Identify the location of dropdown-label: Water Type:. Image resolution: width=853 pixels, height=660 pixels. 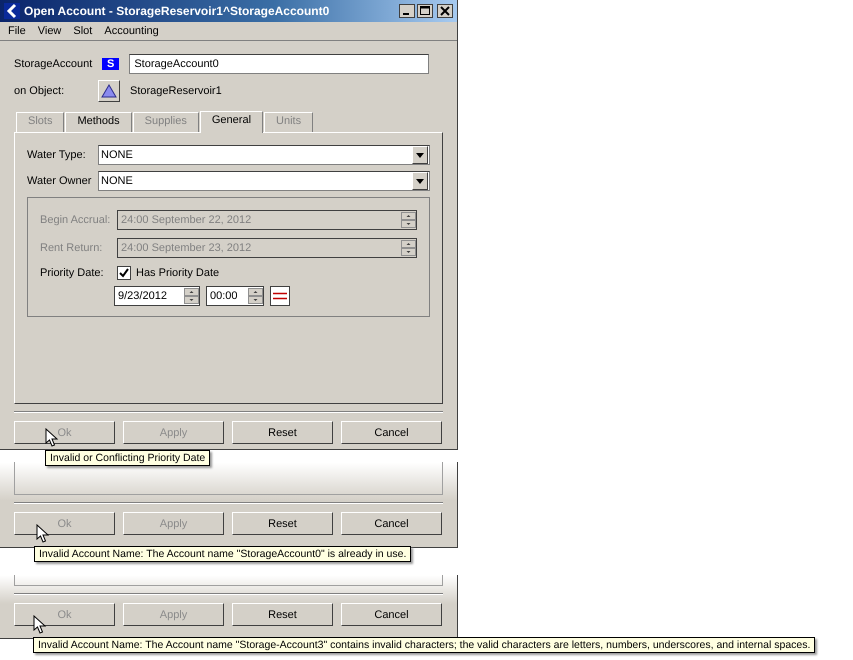
(57, 155).